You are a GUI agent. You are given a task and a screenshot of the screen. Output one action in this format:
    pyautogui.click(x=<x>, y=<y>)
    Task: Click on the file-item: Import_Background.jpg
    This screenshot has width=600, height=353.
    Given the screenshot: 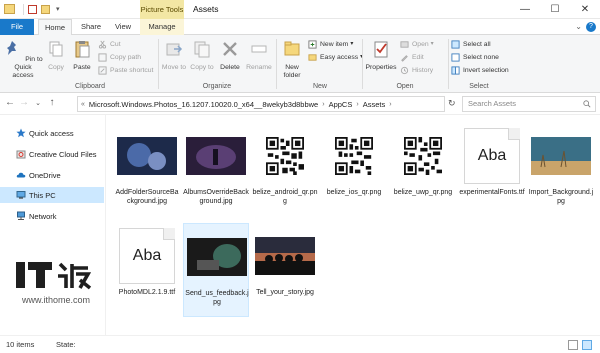 What is the action you would take?
    pyautogui.click(x=561, y=170)
    